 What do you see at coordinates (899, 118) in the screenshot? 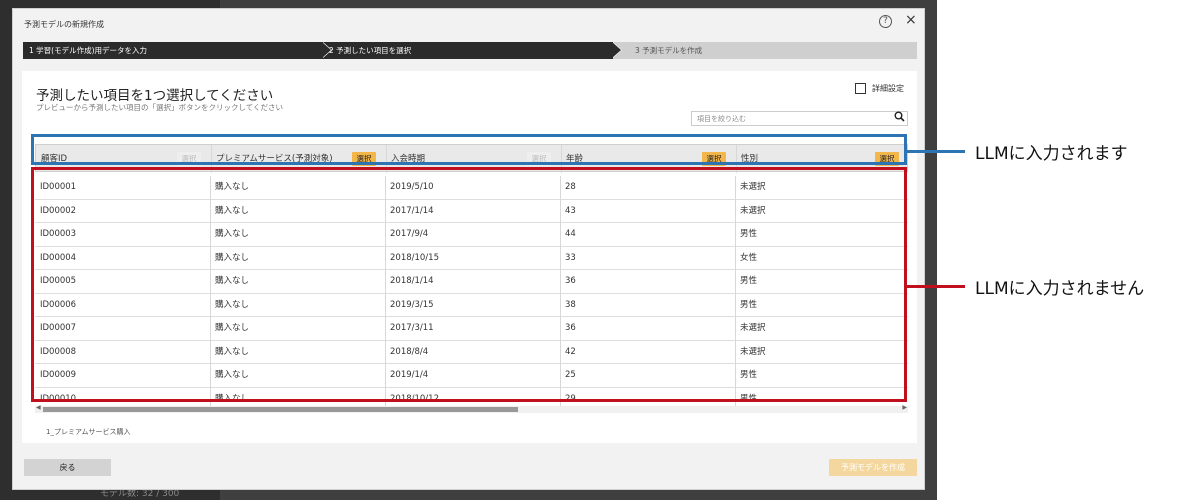
I see `search-icon` at bounding box center [899, 118].